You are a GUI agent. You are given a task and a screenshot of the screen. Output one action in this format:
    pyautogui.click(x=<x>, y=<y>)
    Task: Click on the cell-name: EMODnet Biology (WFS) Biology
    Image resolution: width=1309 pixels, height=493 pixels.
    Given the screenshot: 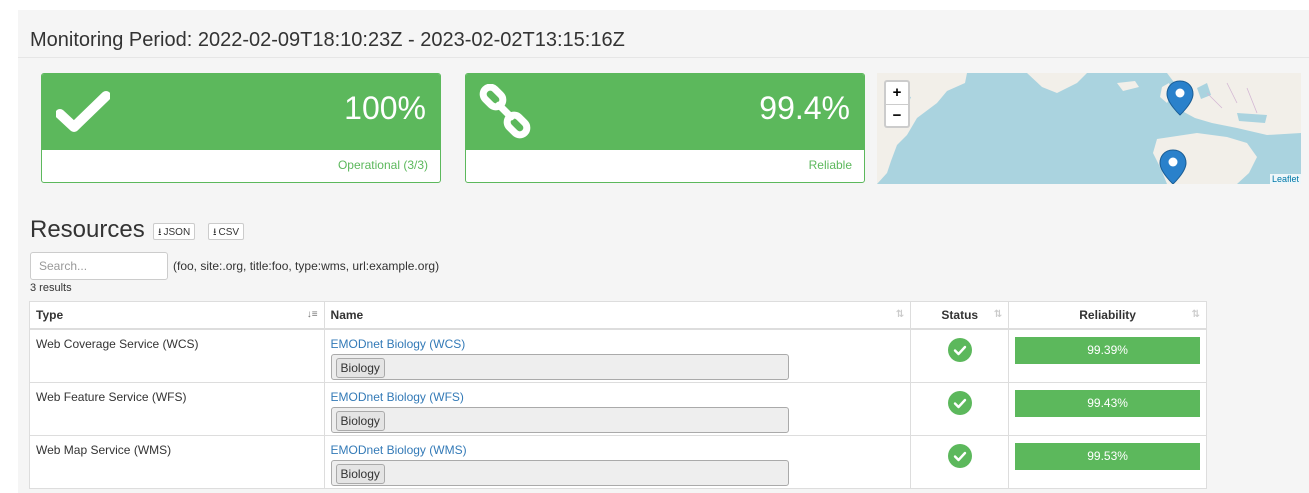 What is the action you would take?
    pyautogui.click(x=617, y=408)
    